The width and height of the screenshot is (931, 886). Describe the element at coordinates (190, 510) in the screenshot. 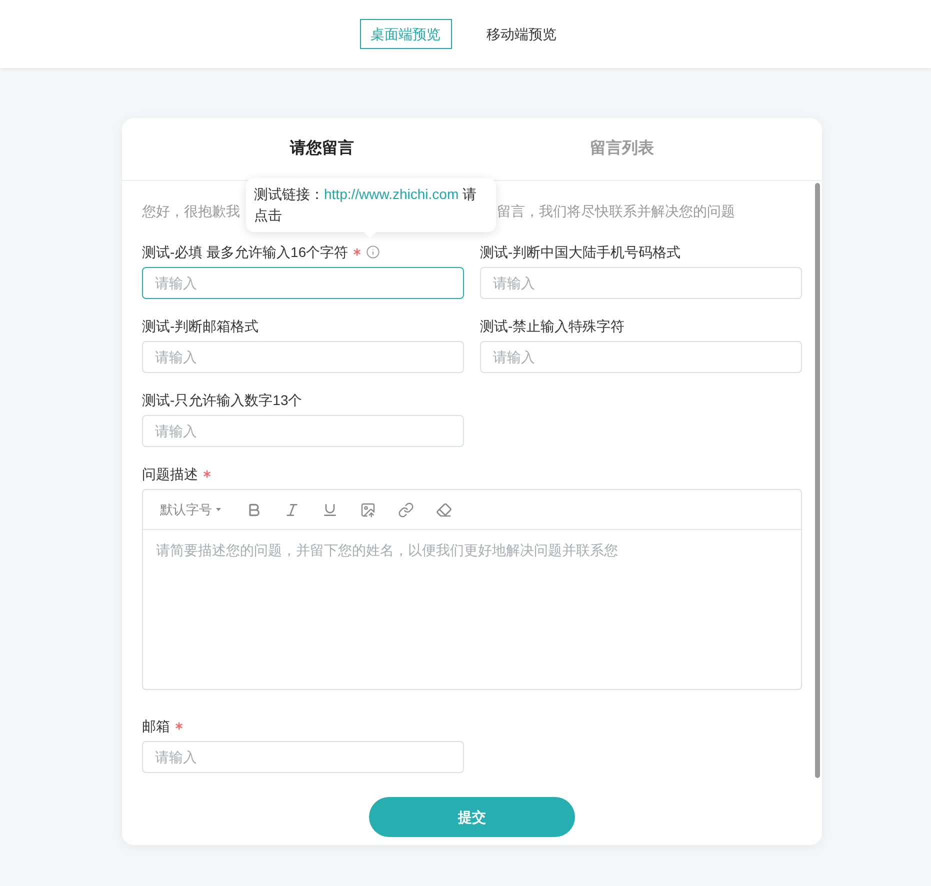

I see `font-size-select: 默认字号` at that location.